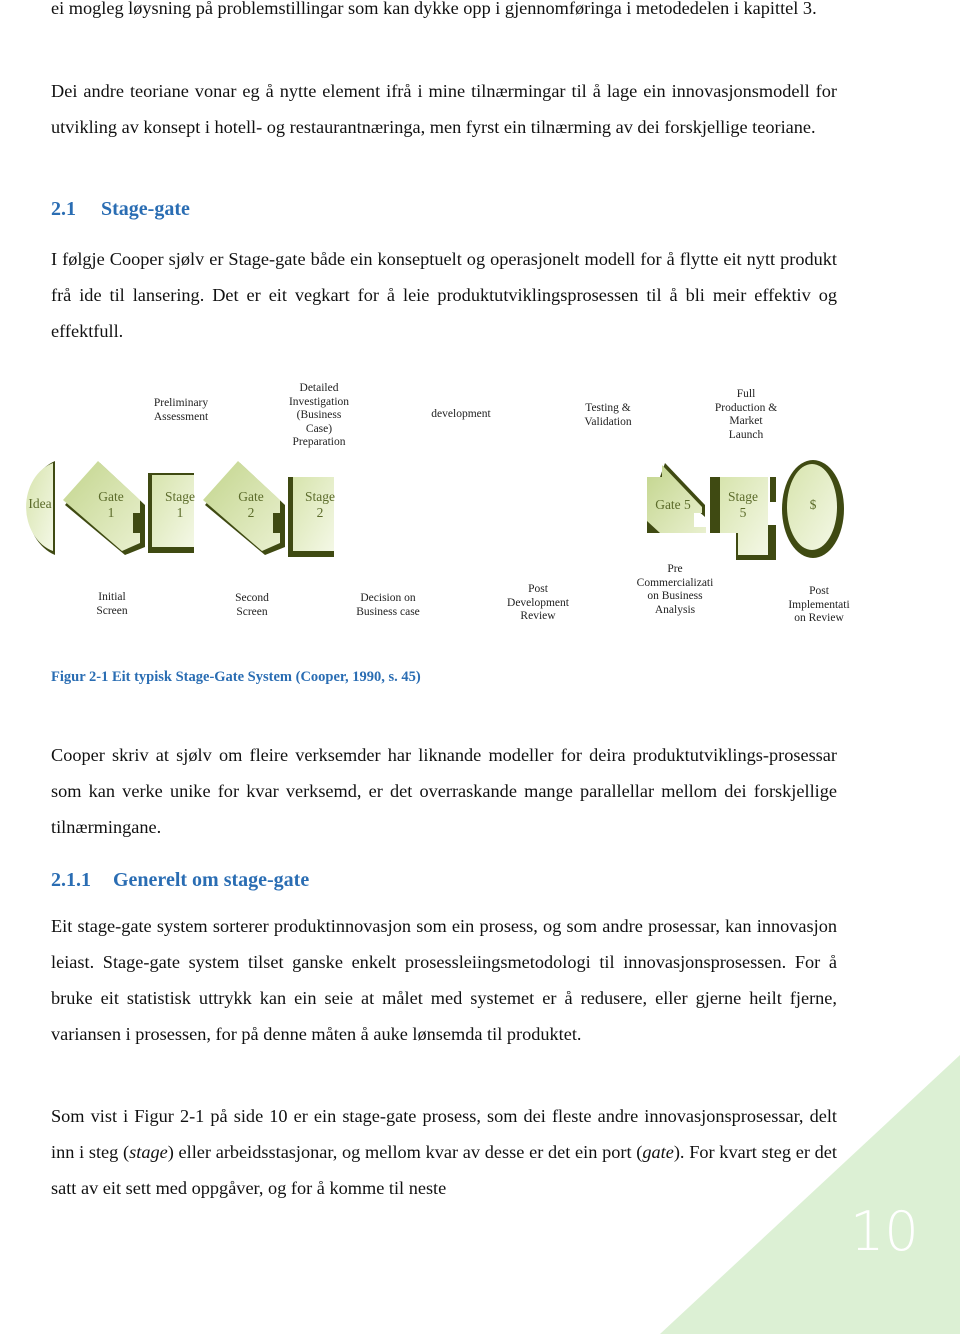 The width and height of the screenshot is (960, 1334). Describe the element at coordinates (743, 504) in the screenshot. I see `stage-5-label: Stage 5` at that location.